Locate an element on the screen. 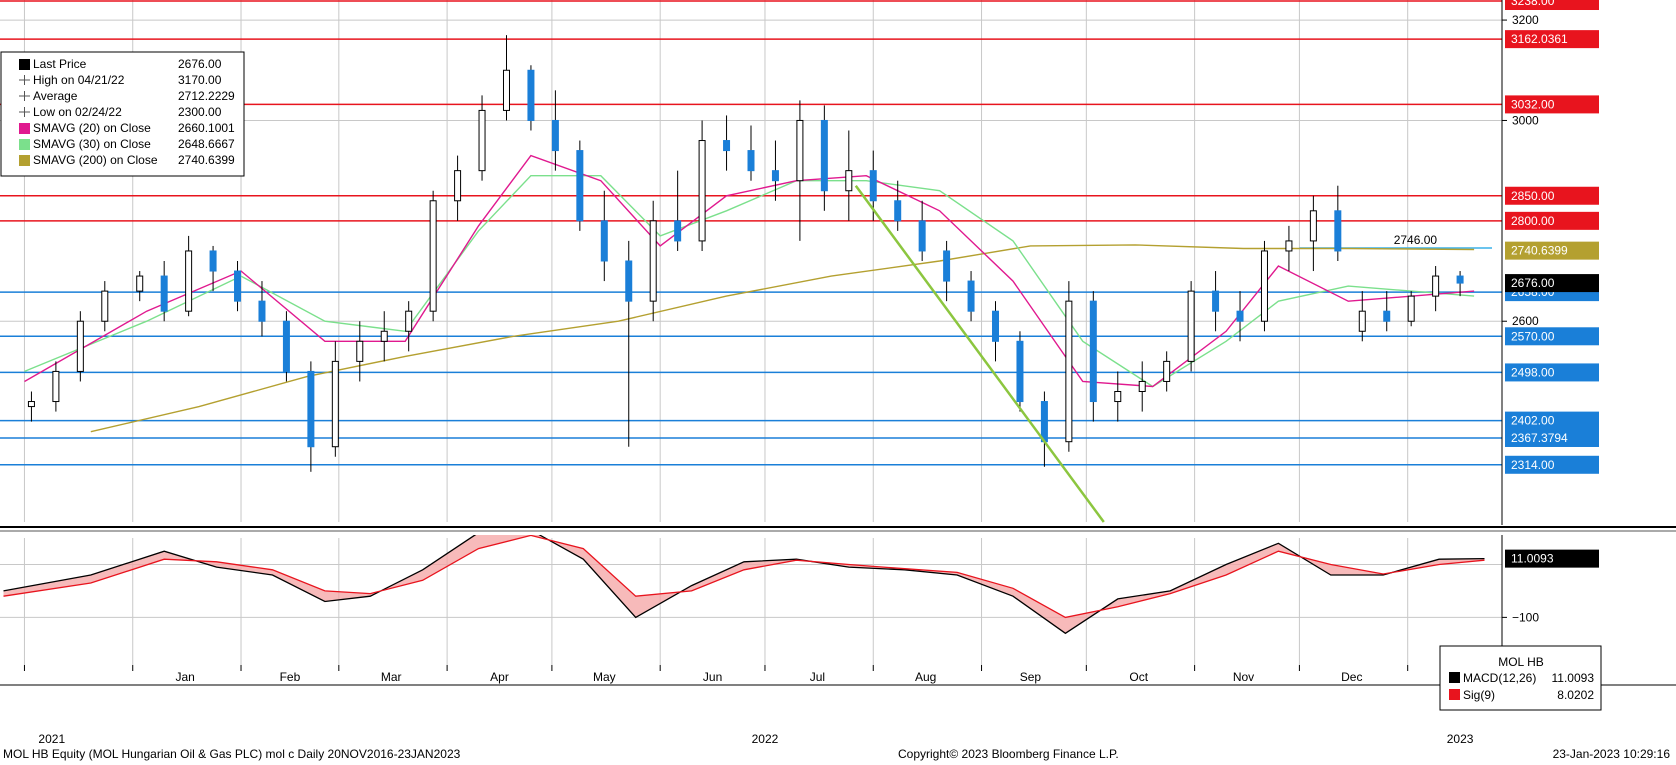 This screenshot has width=1676, height=765. level-tag-label: 3162.0361 is located at coordinates (1539, 39).